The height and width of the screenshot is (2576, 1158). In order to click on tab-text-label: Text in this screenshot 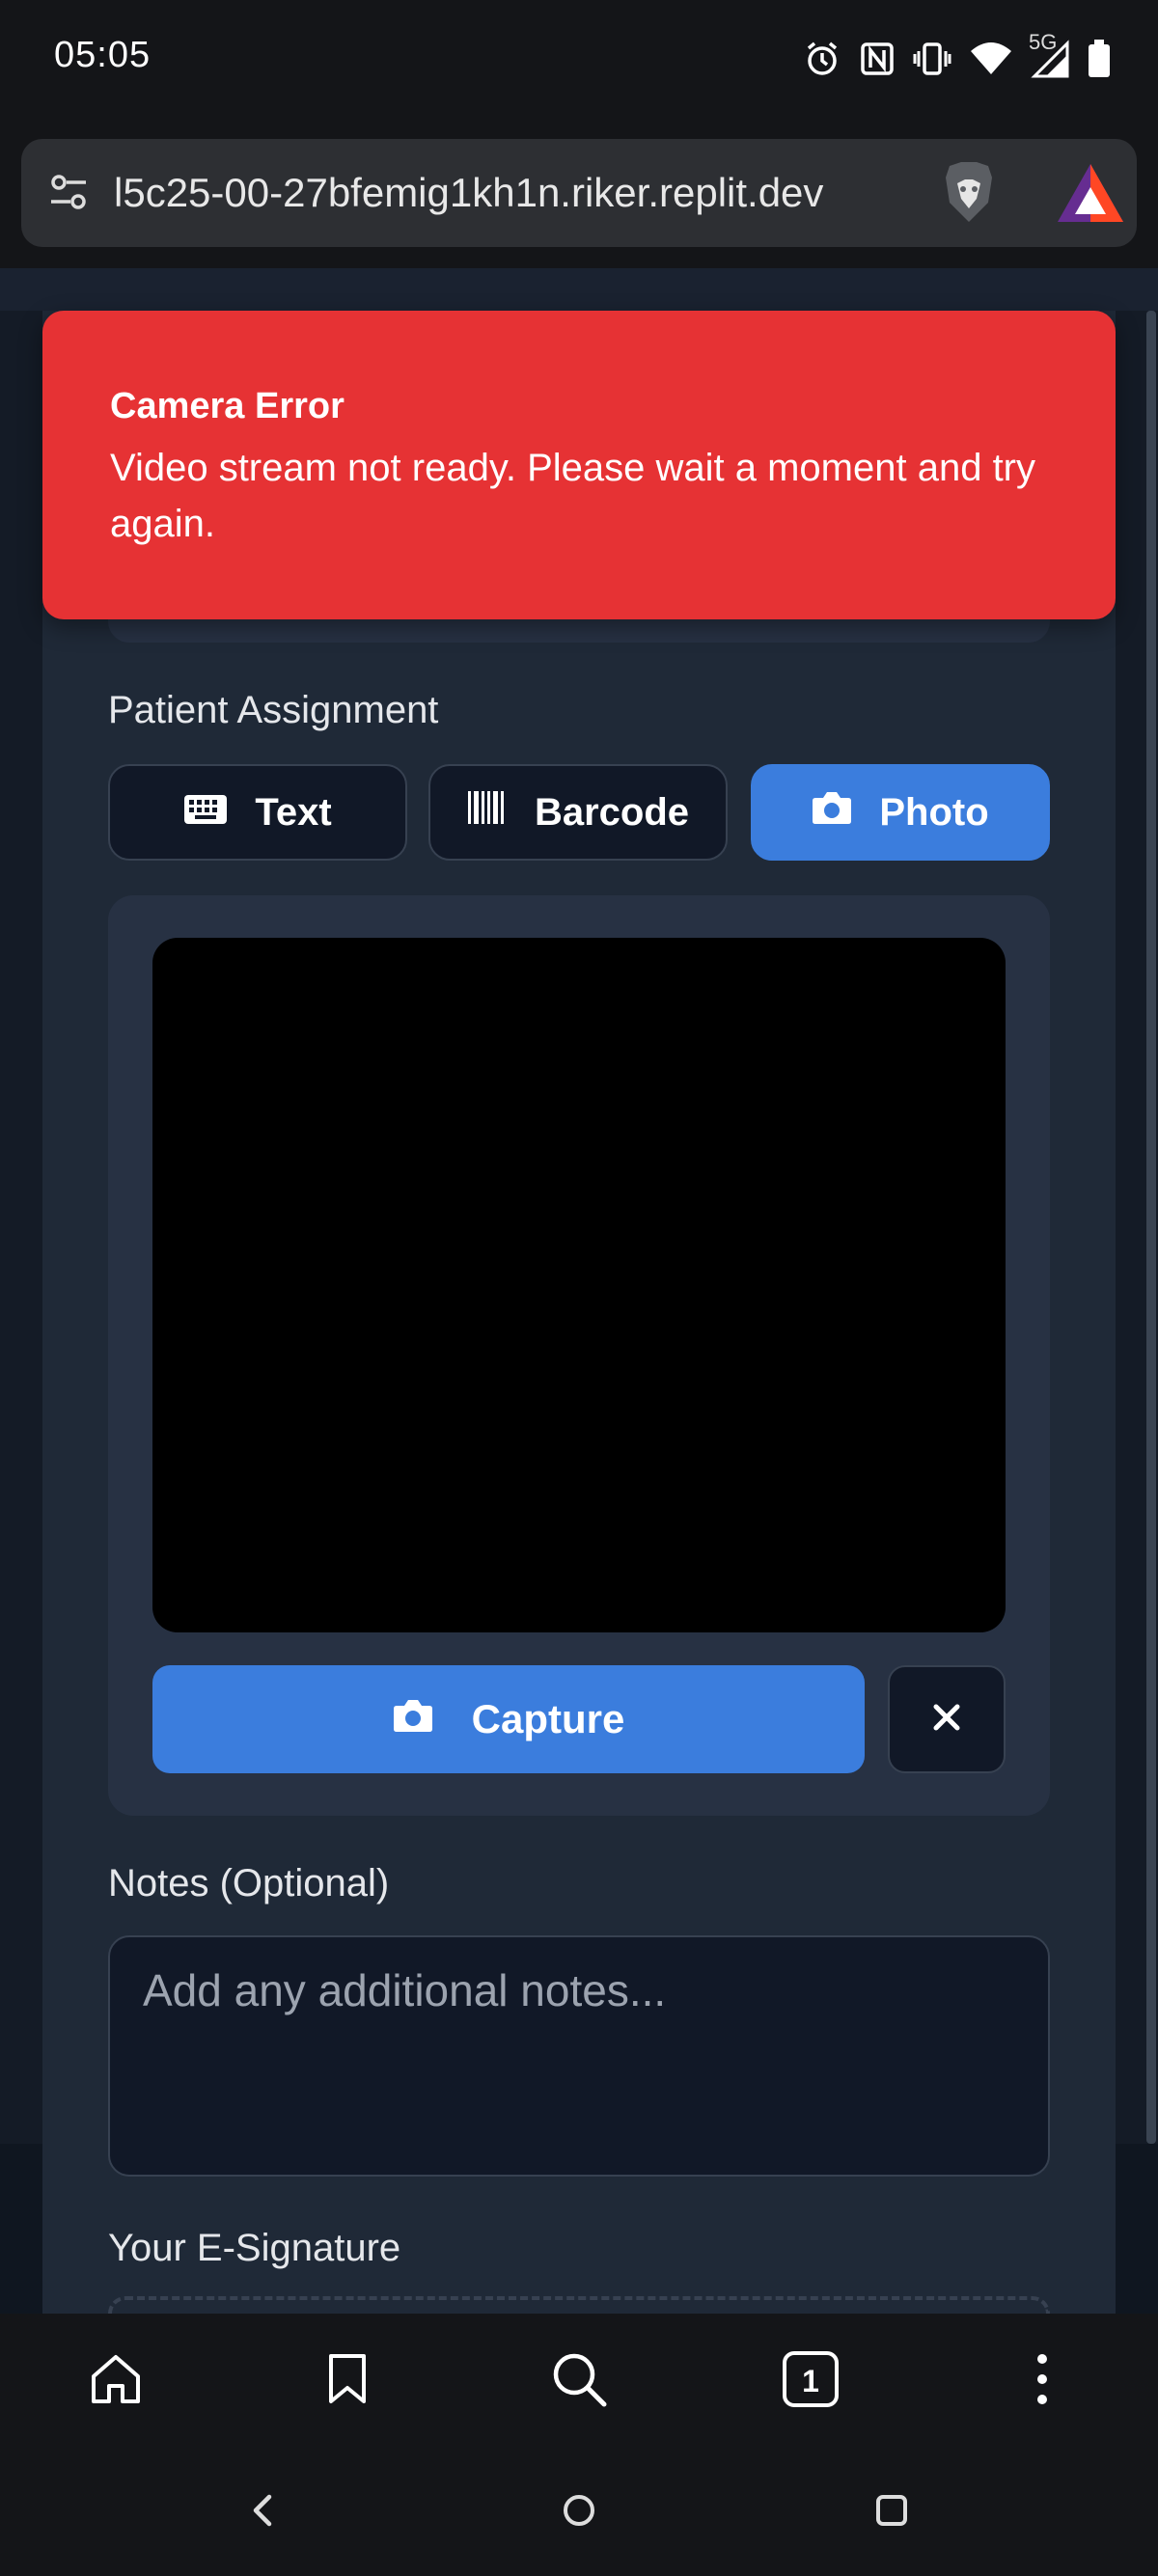, I will do `click(293, 812)`.